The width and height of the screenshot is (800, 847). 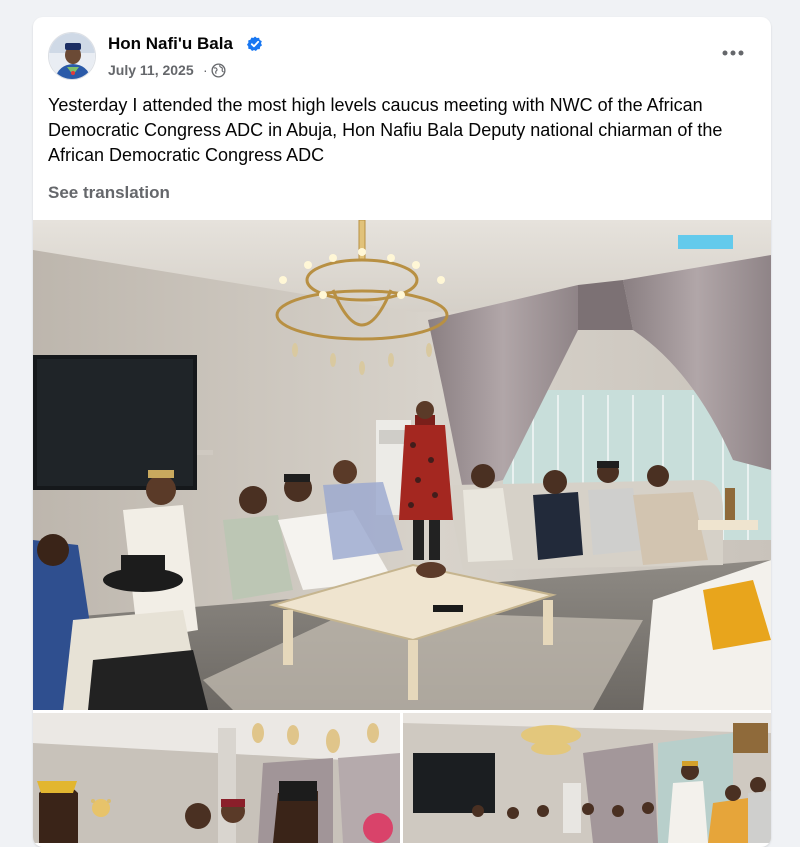 I want to click on globe-icon, so click(x=218, y=70).